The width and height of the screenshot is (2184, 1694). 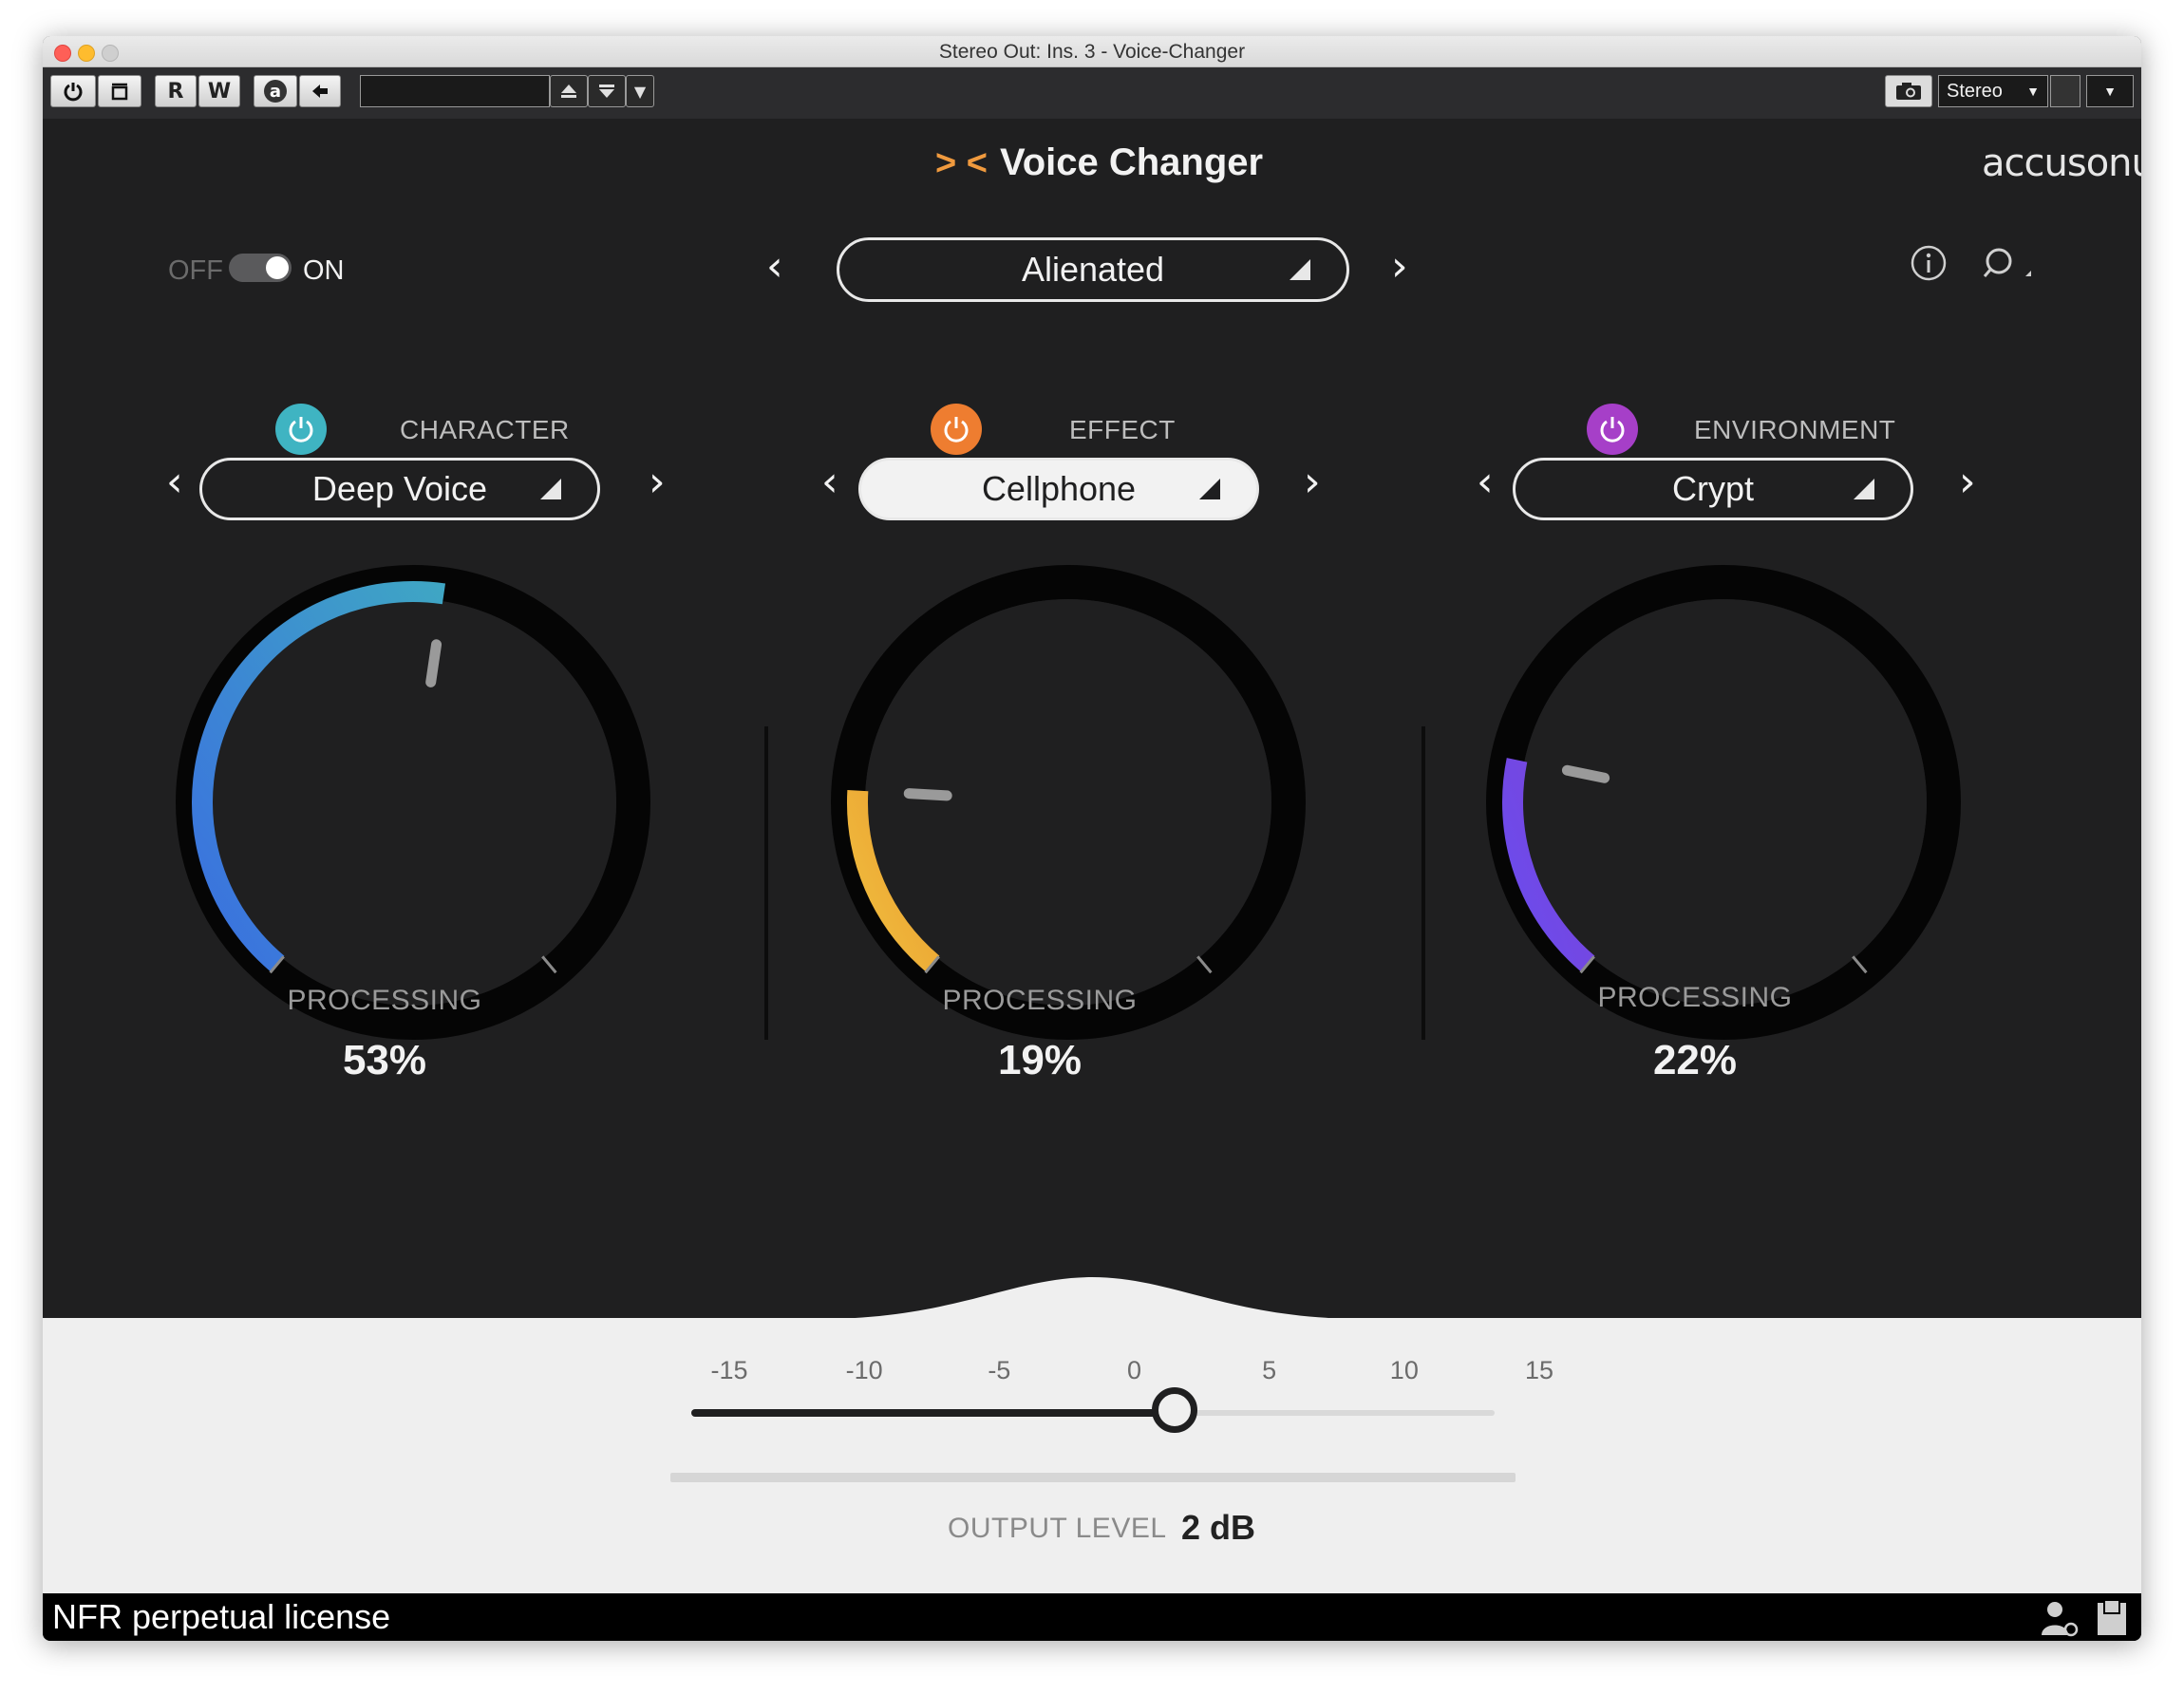 What do you see at coordinates (729, 1370) in the screenshot?
I see `scale-tick-label: -15` at bounding box center [729, 1370].